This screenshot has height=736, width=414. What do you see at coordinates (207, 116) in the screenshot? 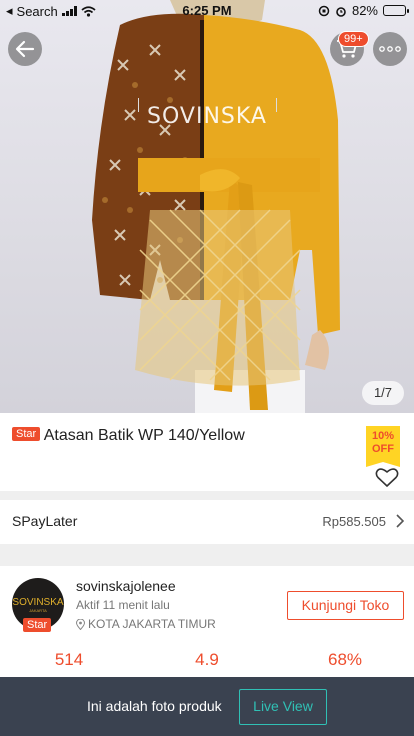
I see `image-watermark: SOVINSKA` at bounding box center [207, 116].